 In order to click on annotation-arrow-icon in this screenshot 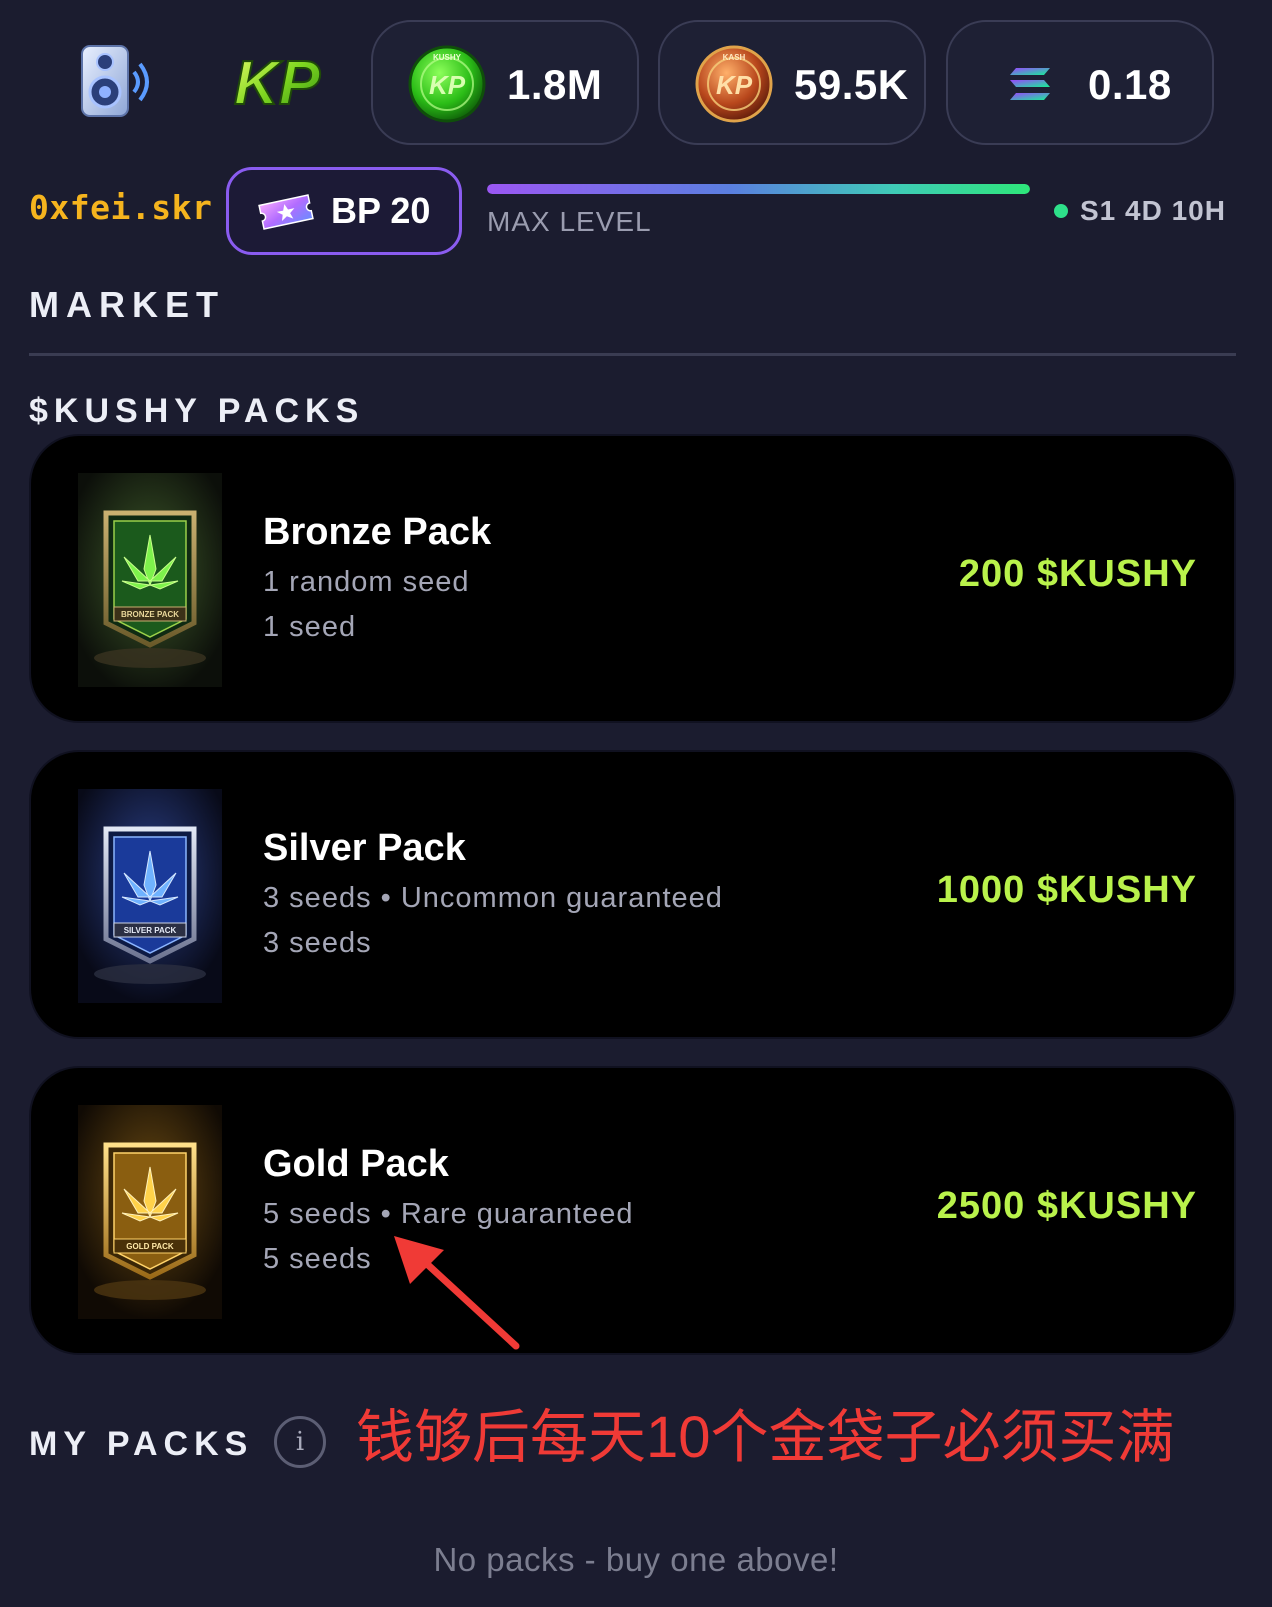, I will do `click(457, 1293)`.